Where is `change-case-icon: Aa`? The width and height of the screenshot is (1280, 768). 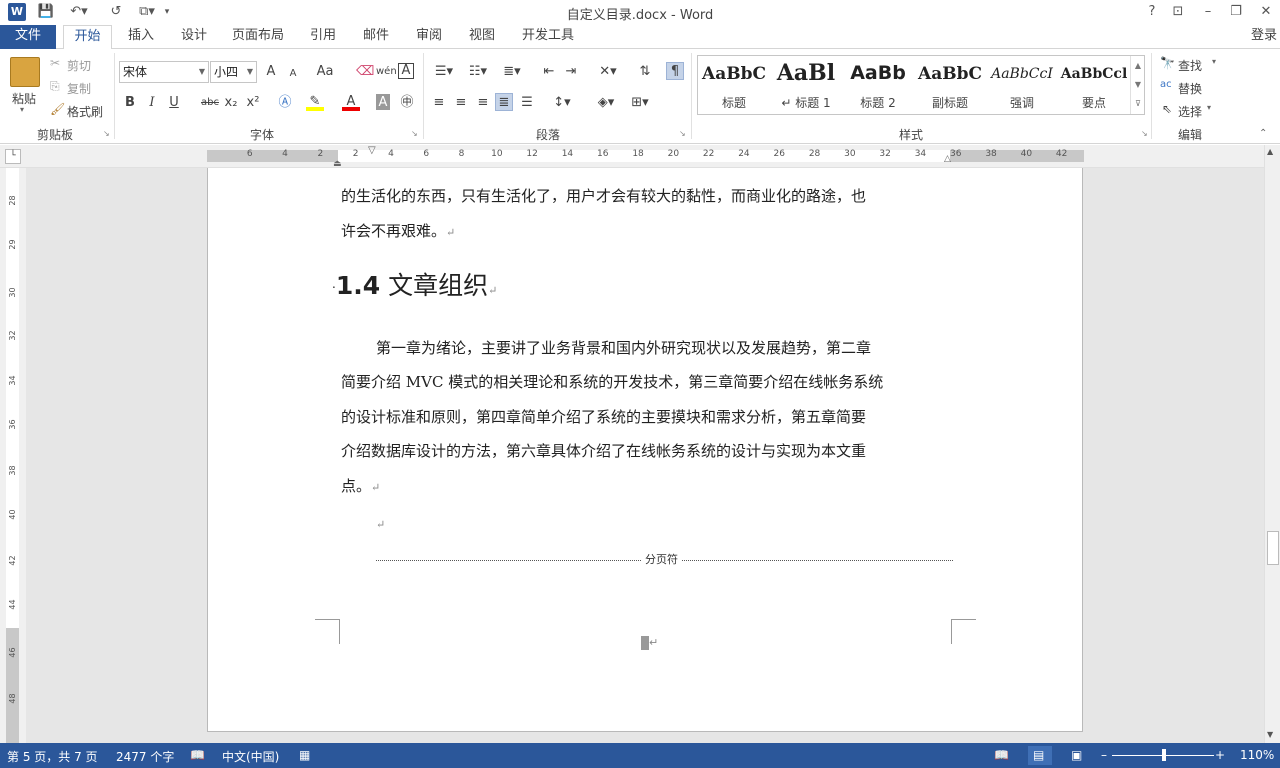
change-case-icon: Aa is located at coordinates (325, 72).